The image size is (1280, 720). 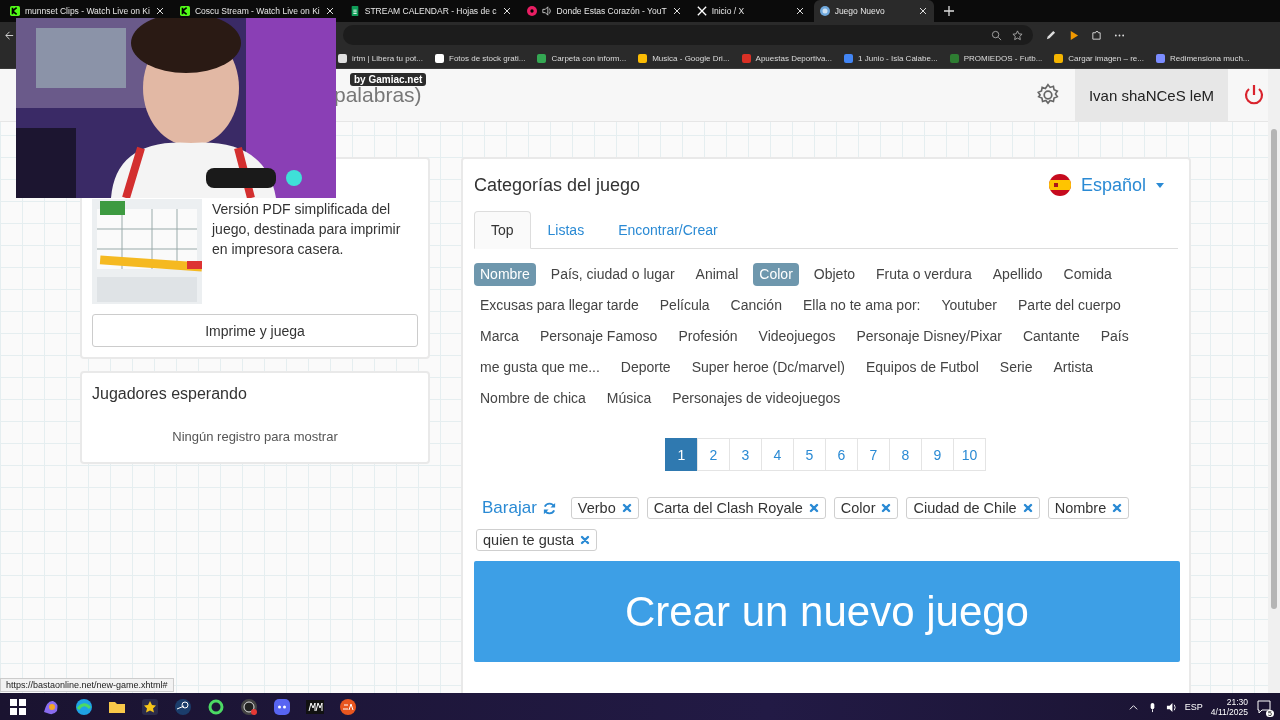 What do you see at coordinates (216, 707) in the screenshot?
I see `ring-icon` at bounding box center [216, 707].